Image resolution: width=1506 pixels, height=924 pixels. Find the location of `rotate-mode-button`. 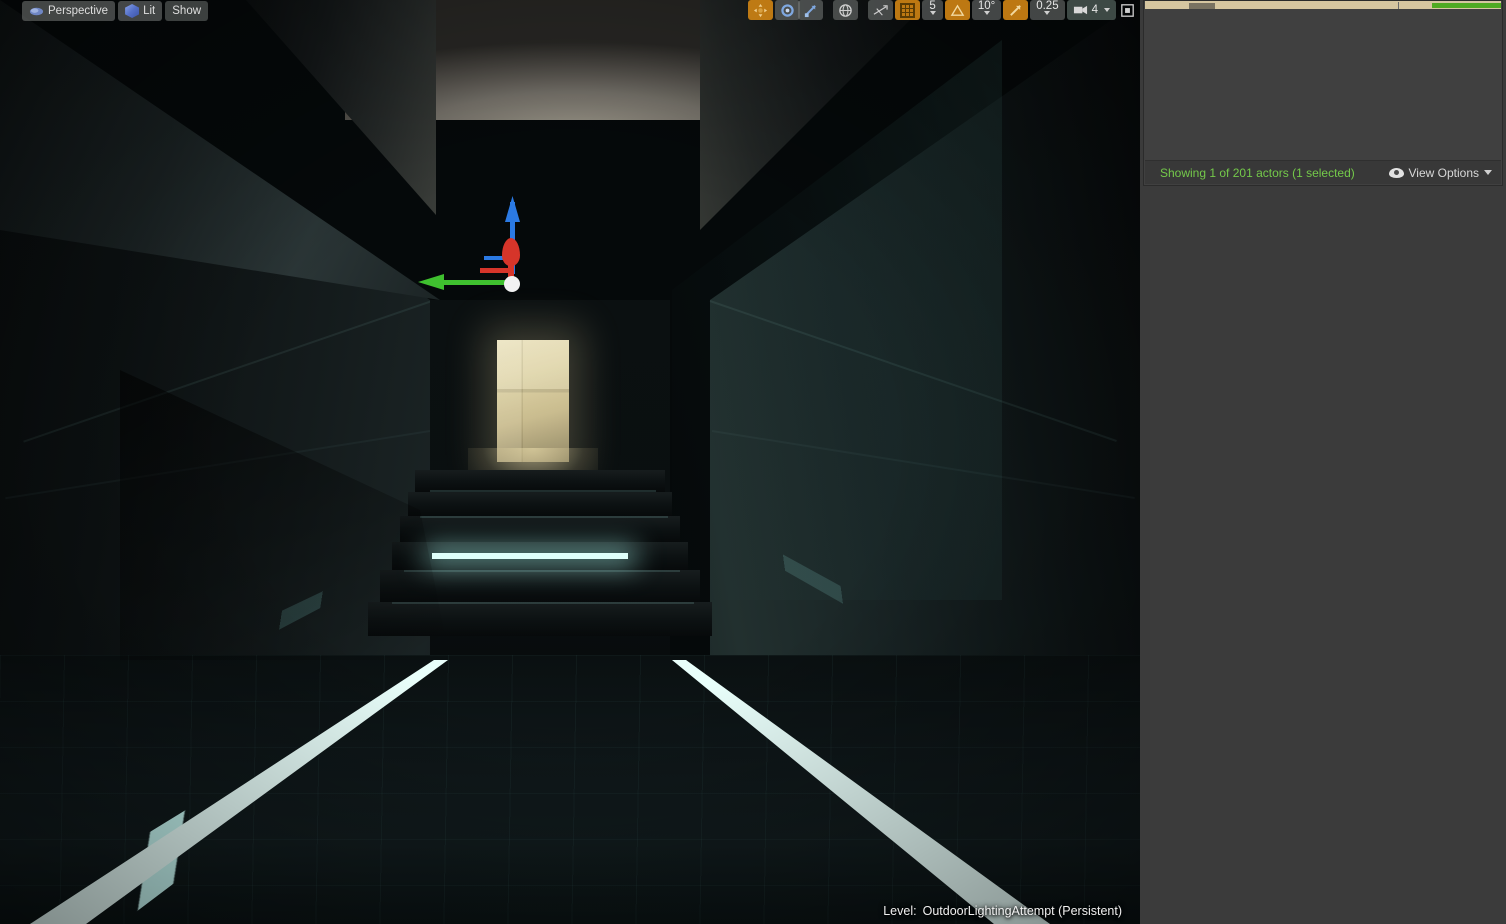

rotate-mode-button is located at coordinates (788, 10).